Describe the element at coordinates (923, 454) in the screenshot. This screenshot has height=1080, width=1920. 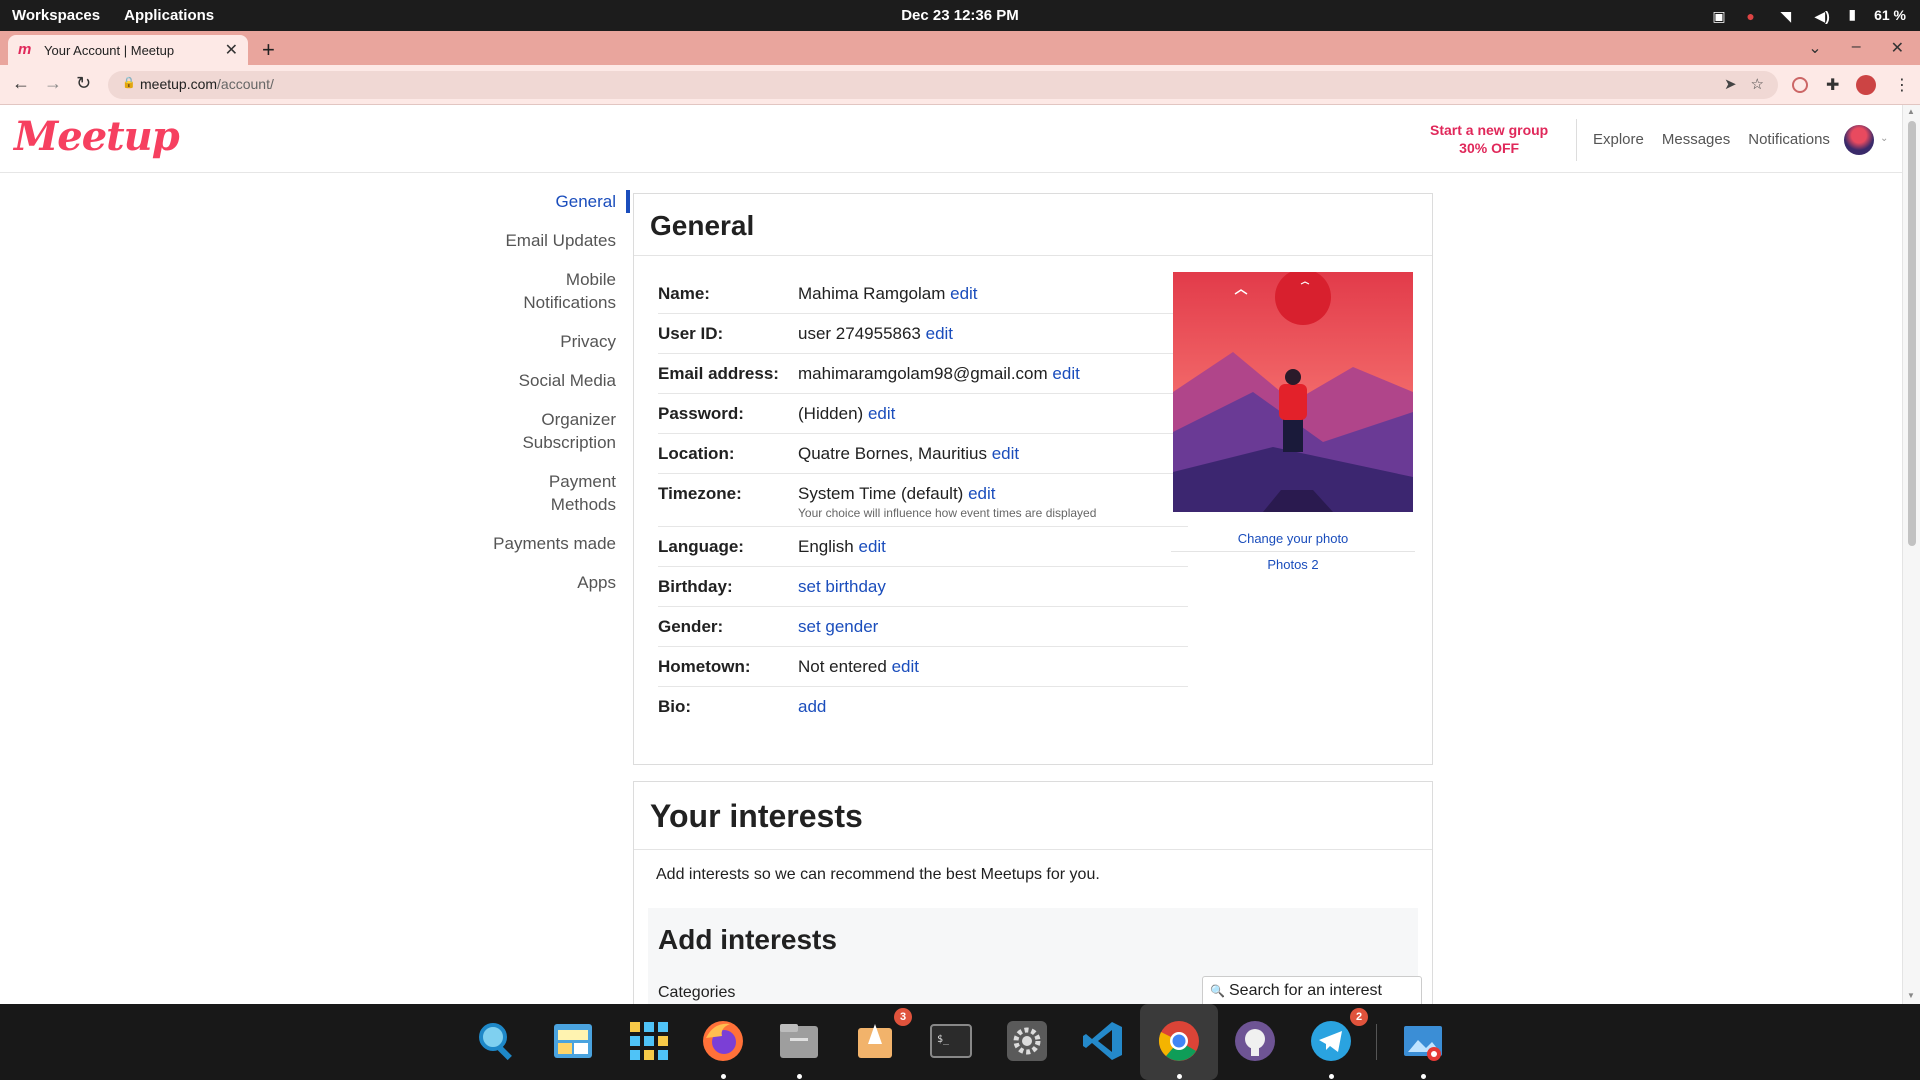
I see `field-row-location: Location: Quatre Bornes, Mauritius edit` at that location.